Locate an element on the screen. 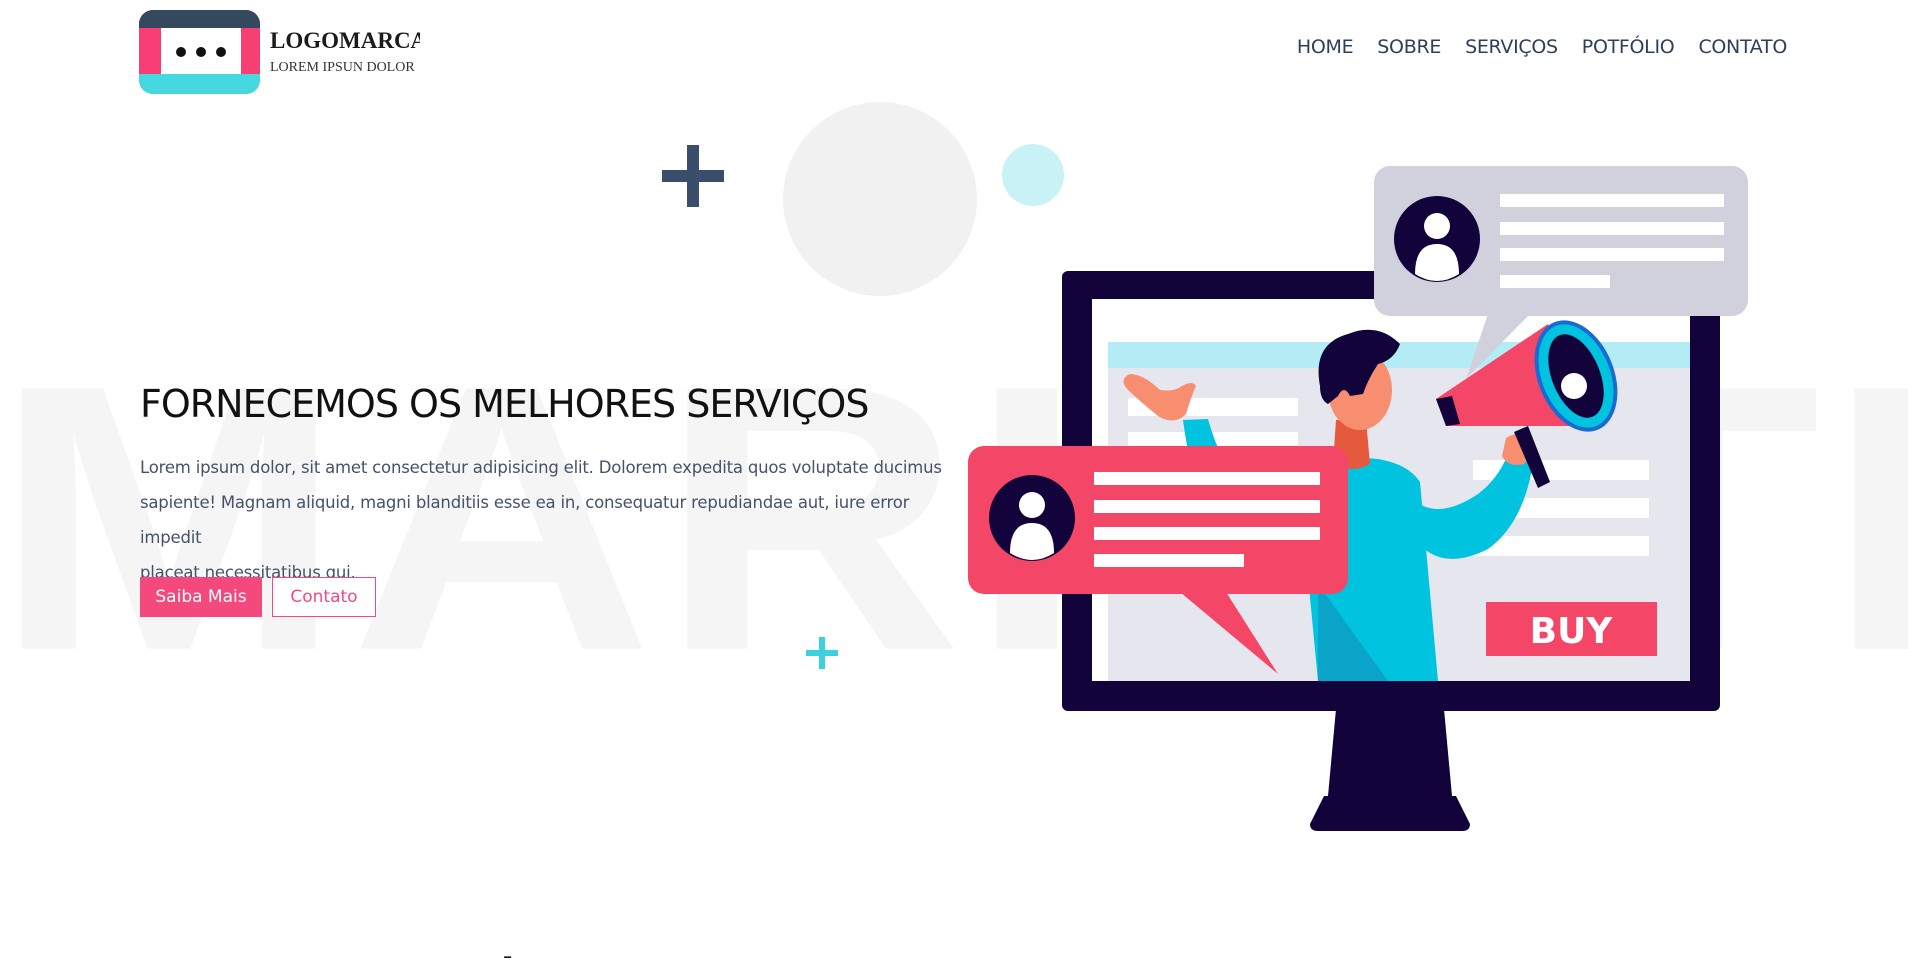 The width and height of the screenshot is (1908, 958). logo: LOGOMARCA LOREM IPSUN DOLOR is located at coordinates (284, 53).